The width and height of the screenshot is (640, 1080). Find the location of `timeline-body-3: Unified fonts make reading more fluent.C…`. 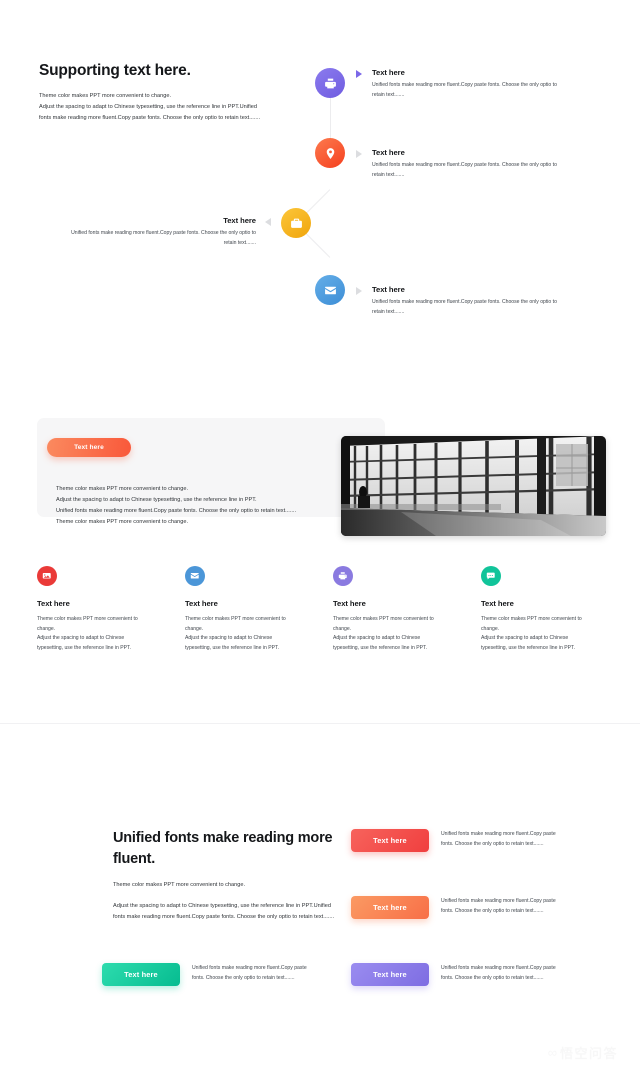

timeline-body-3: Unified fonts make reading more fluent.C… is located at coordinates (163, 238).